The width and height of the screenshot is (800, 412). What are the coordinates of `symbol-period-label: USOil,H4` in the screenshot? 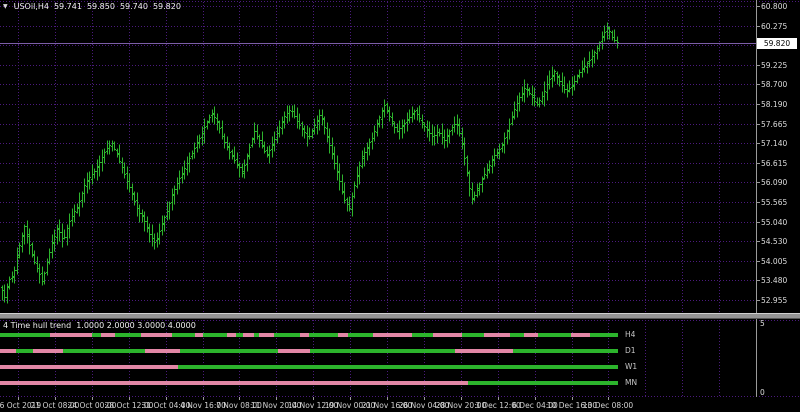 It's located at (31, 6).